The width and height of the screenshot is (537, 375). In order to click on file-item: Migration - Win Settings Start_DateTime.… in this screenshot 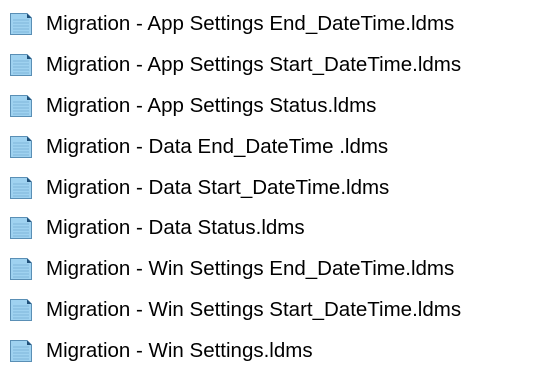, I will do `click(234, 310)`.